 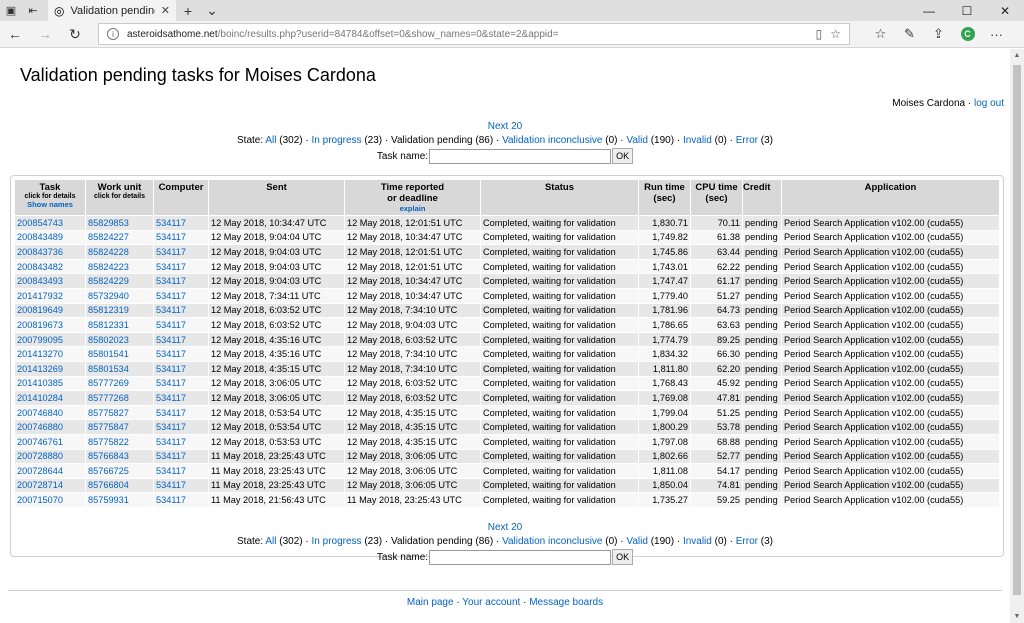 I want to click on task-id-link: 201413270, so click(x=40, y=354).